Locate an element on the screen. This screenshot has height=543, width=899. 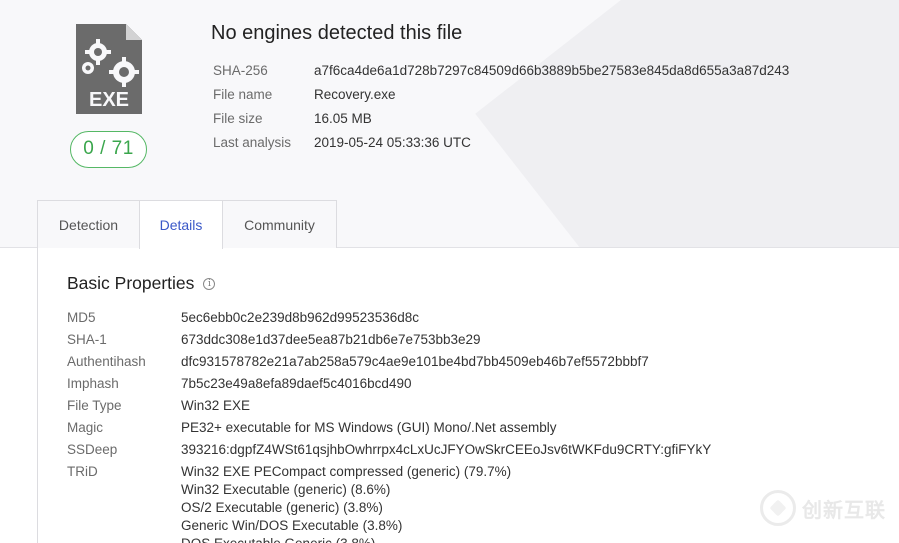
watermark: 创新互联 is located at coordinates (823, 508).